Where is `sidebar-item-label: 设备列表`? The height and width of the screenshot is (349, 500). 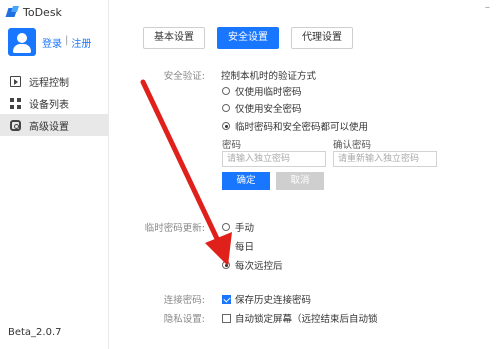 sidebar-item-label: 设备列表 is located at coordinates (49, 105).